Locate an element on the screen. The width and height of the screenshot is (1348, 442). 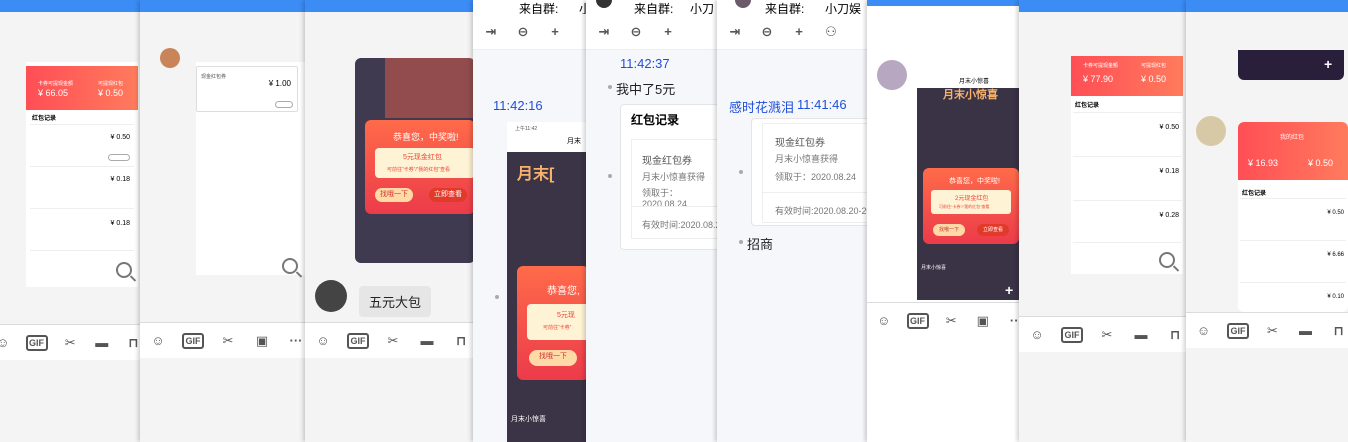
balance-header: 卡券可提现金额 可提现红包 ¥ 66.05 ¥ 0.50 is located at coordinates (82, 88).